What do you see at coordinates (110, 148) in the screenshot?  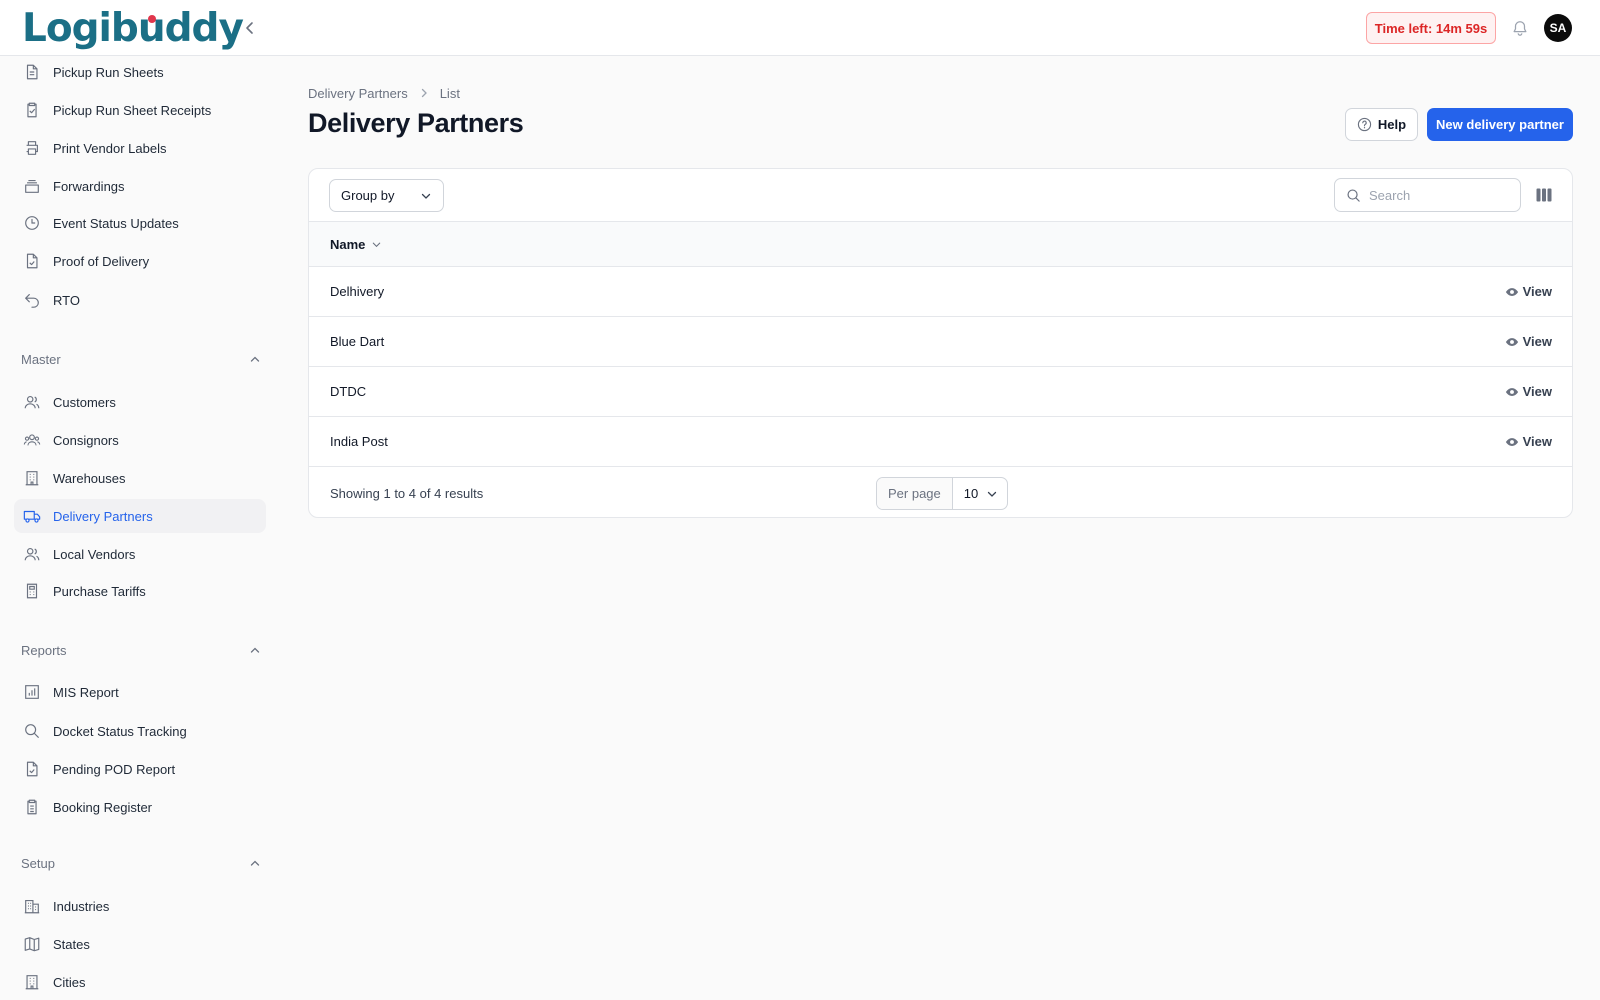 I see `sidebar-item-label: Print Vendor Labels` at bounding box center [110, 148].